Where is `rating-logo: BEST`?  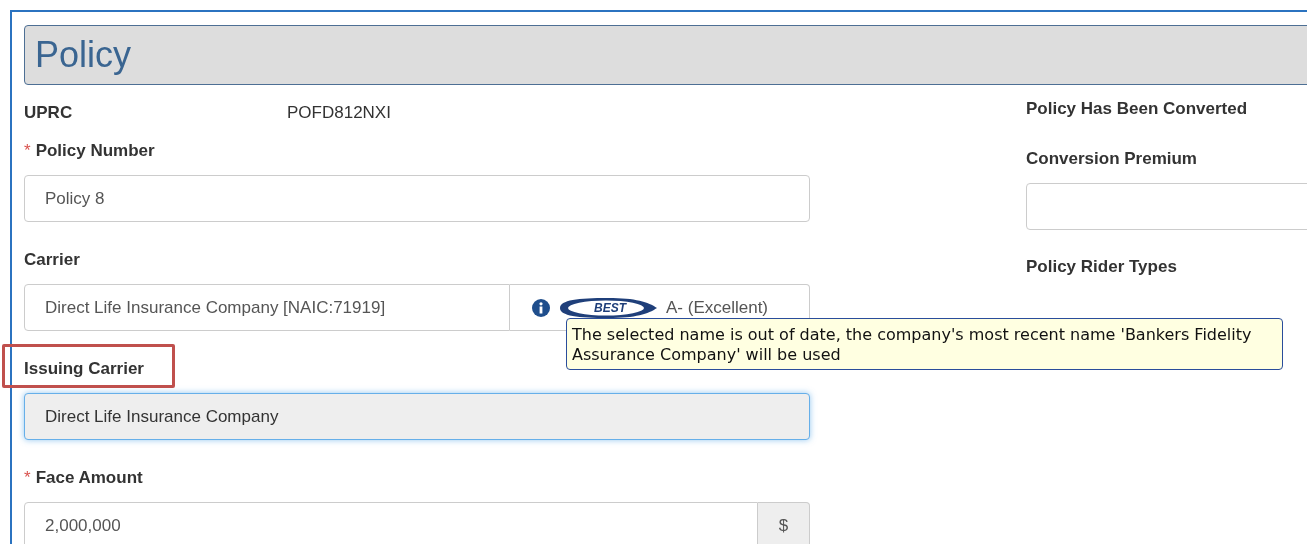 rating-logo: BEST is located at coordinates (608, 307).